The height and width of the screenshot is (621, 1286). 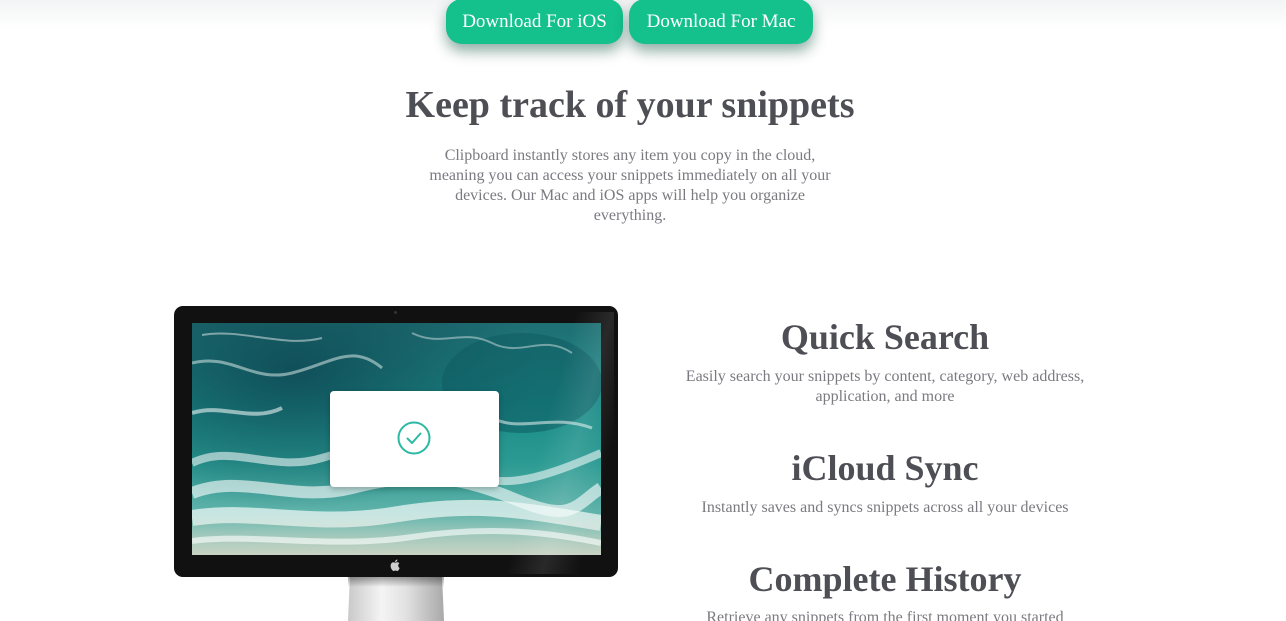 I want to click on monitor-stand-shadow, so click(x=396, y=582).